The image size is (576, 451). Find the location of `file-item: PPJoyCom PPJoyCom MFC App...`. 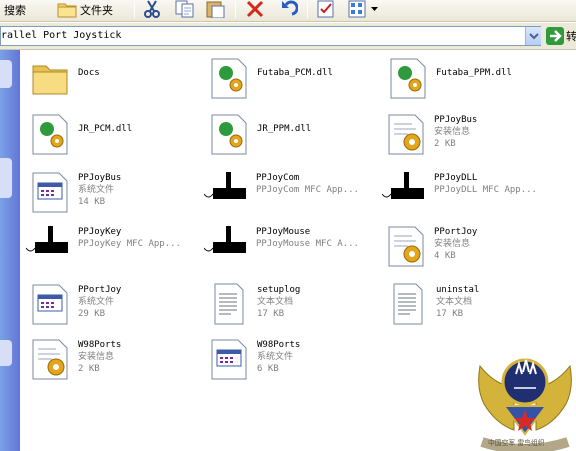

file-item: PPJoyCom PPJoyCom MFC App... is located at coordinates (288, 193).